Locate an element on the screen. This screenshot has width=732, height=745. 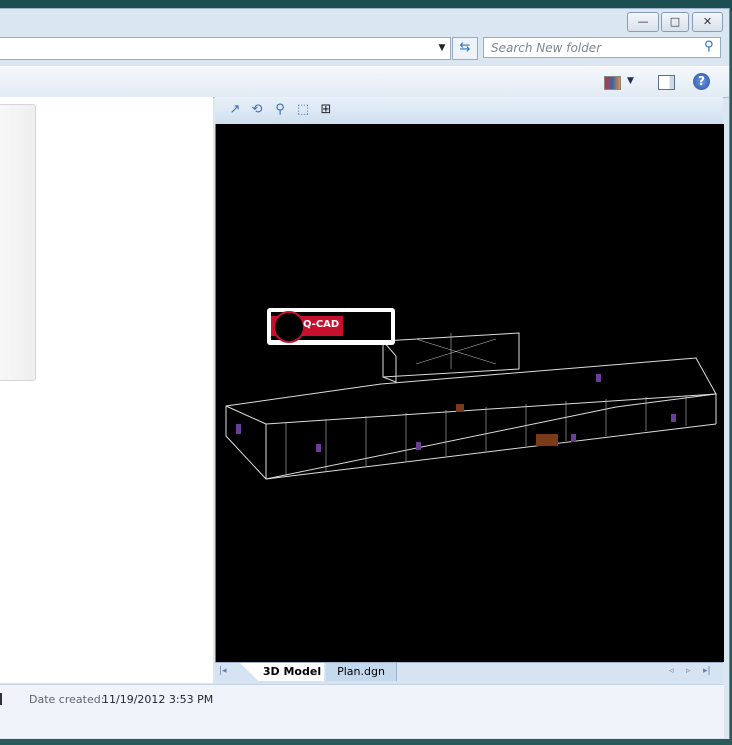
minimize-button: — is located at coordinates (643, 22).